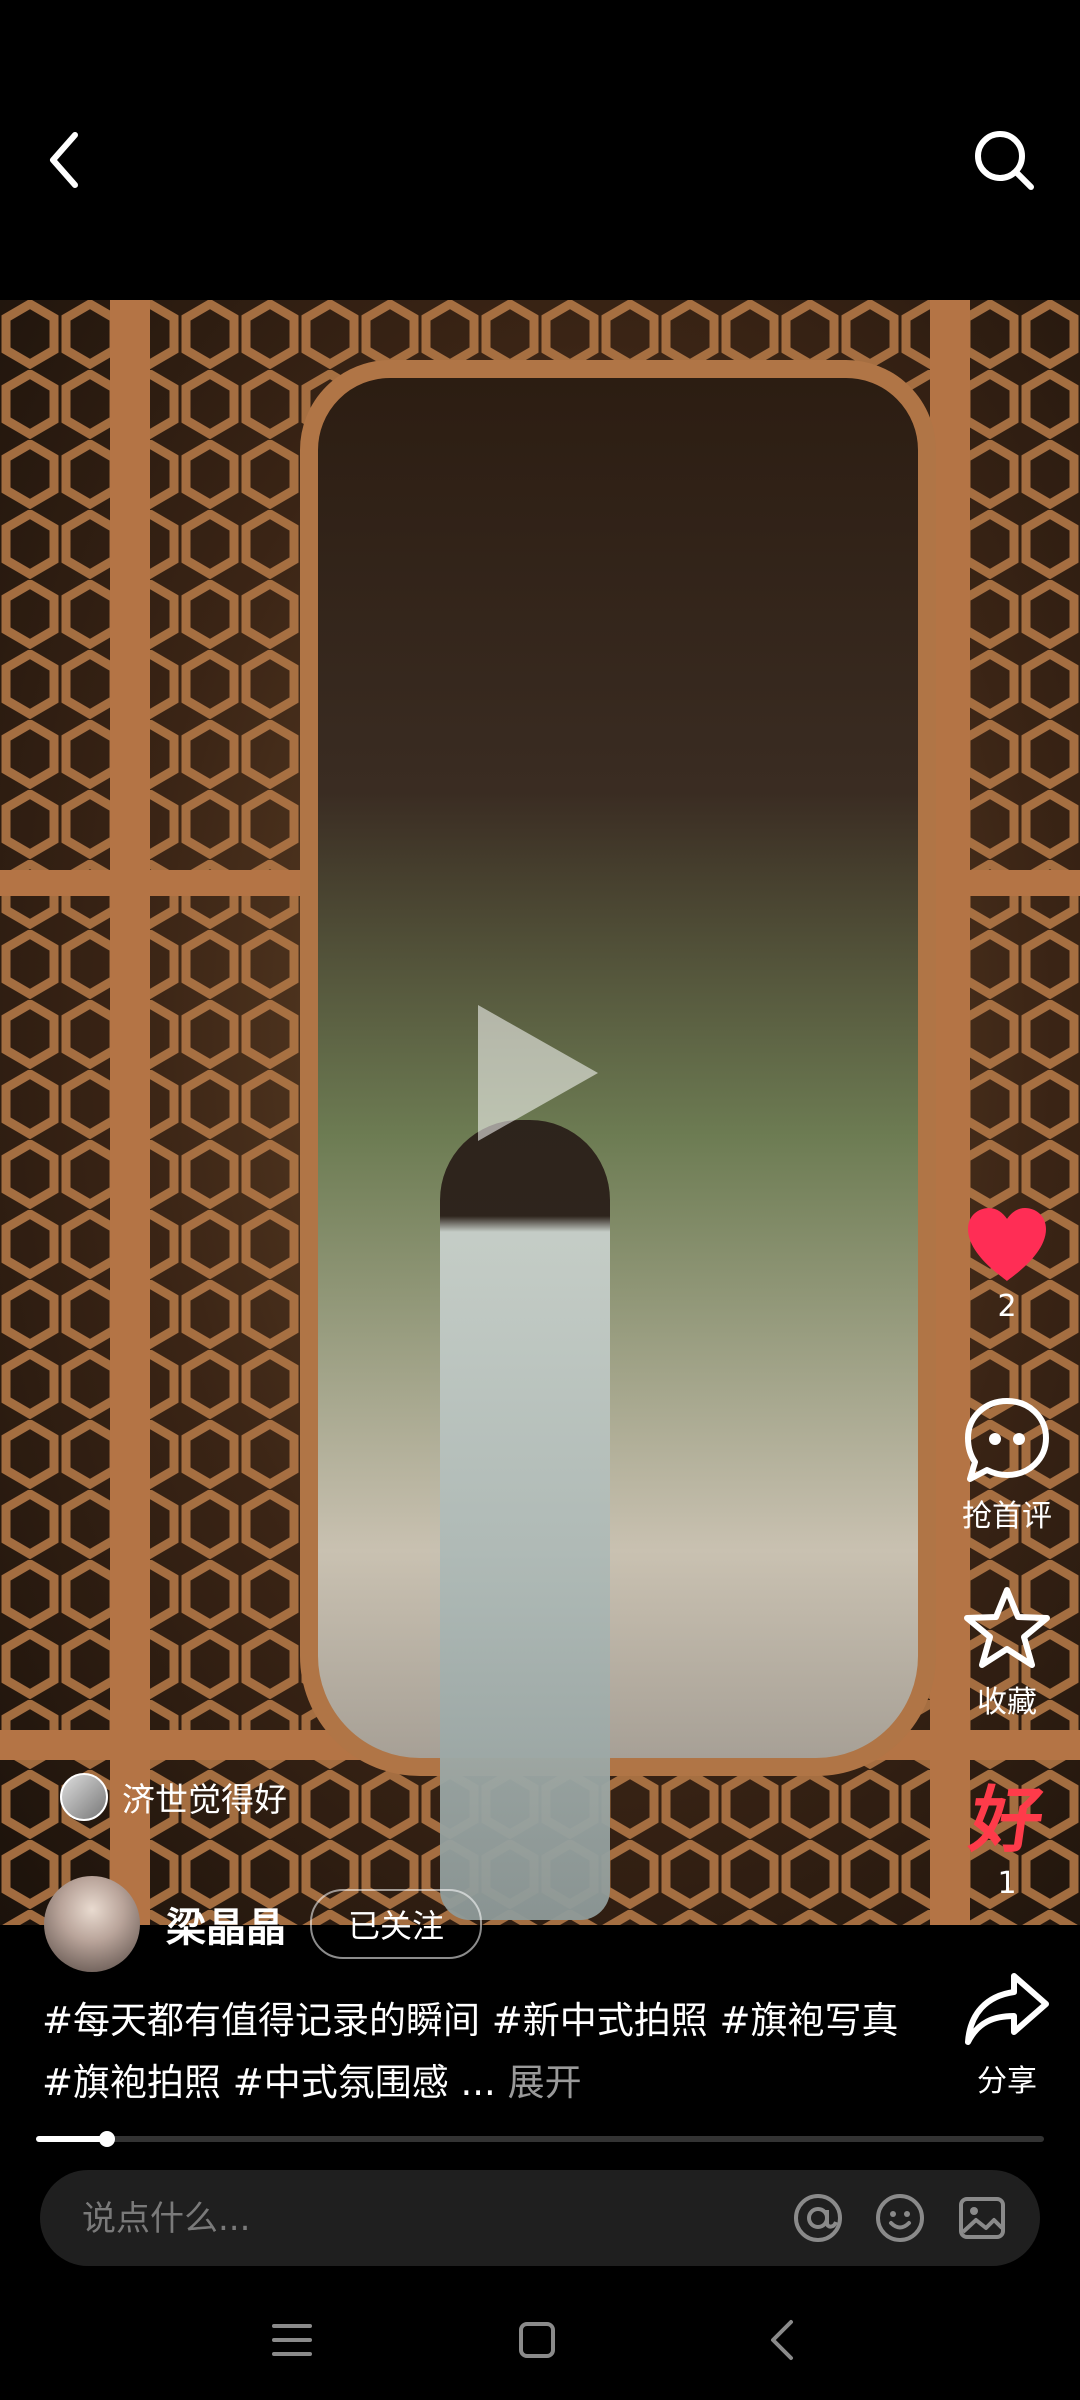 Image resolution: width=1080 pixels, height=2400 pixels. What do you see at coordinates (106, 2139) in the screenshot?
I see `progress-knob` at bounding box center [106, 2139].